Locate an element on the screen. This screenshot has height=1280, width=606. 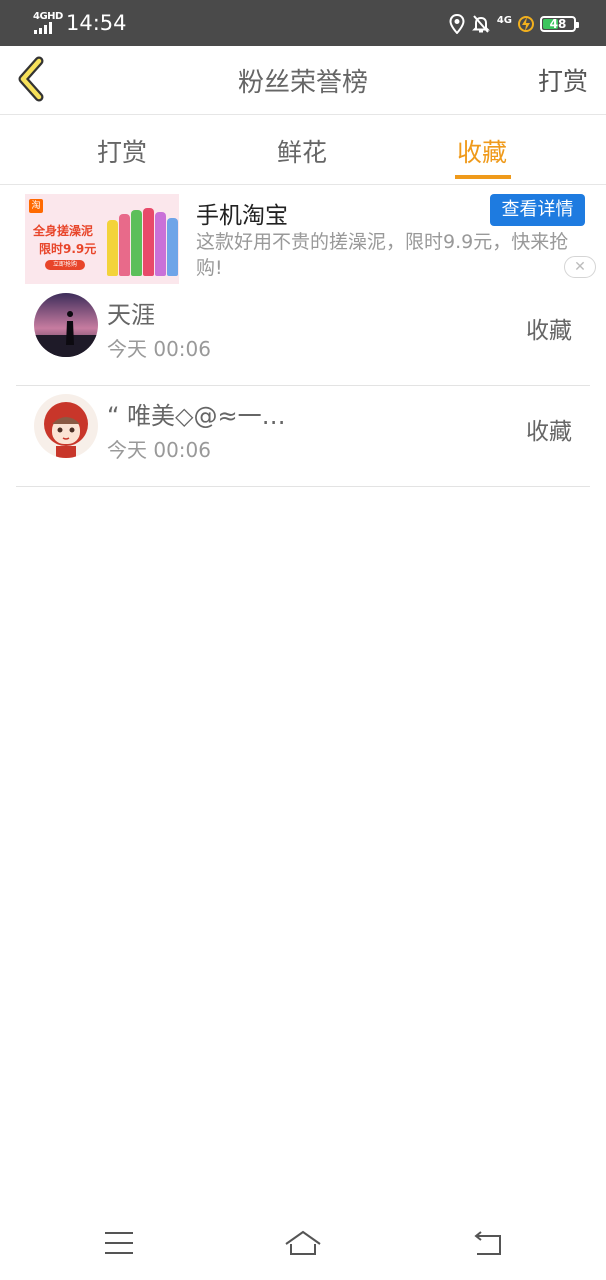
back-icon is located at coordinates (487, 1243).